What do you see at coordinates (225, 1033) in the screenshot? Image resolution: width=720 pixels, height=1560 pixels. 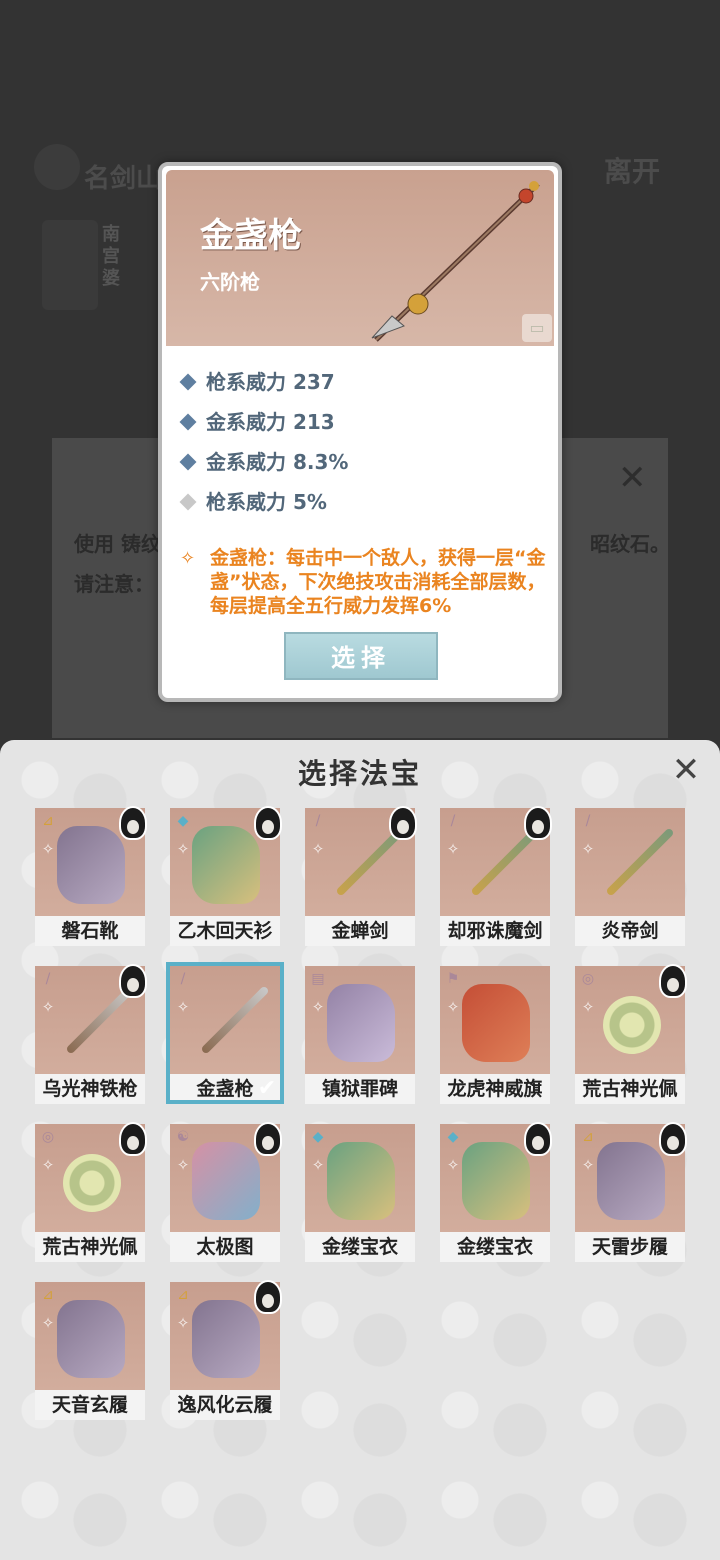 I see `treasure-item: / ✧ 金盏枪 ✔` at bounding box center [225, 1033].